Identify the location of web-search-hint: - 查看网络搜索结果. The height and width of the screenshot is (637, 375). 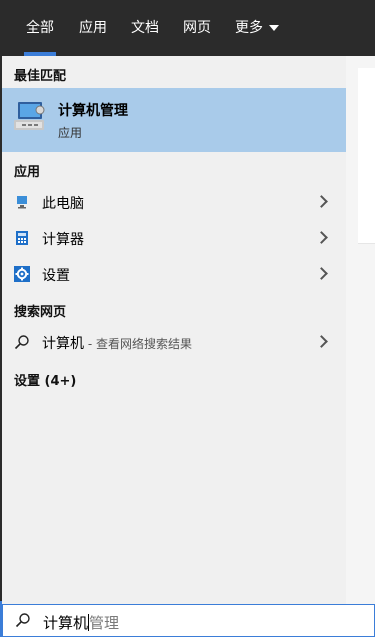
(138, 344).